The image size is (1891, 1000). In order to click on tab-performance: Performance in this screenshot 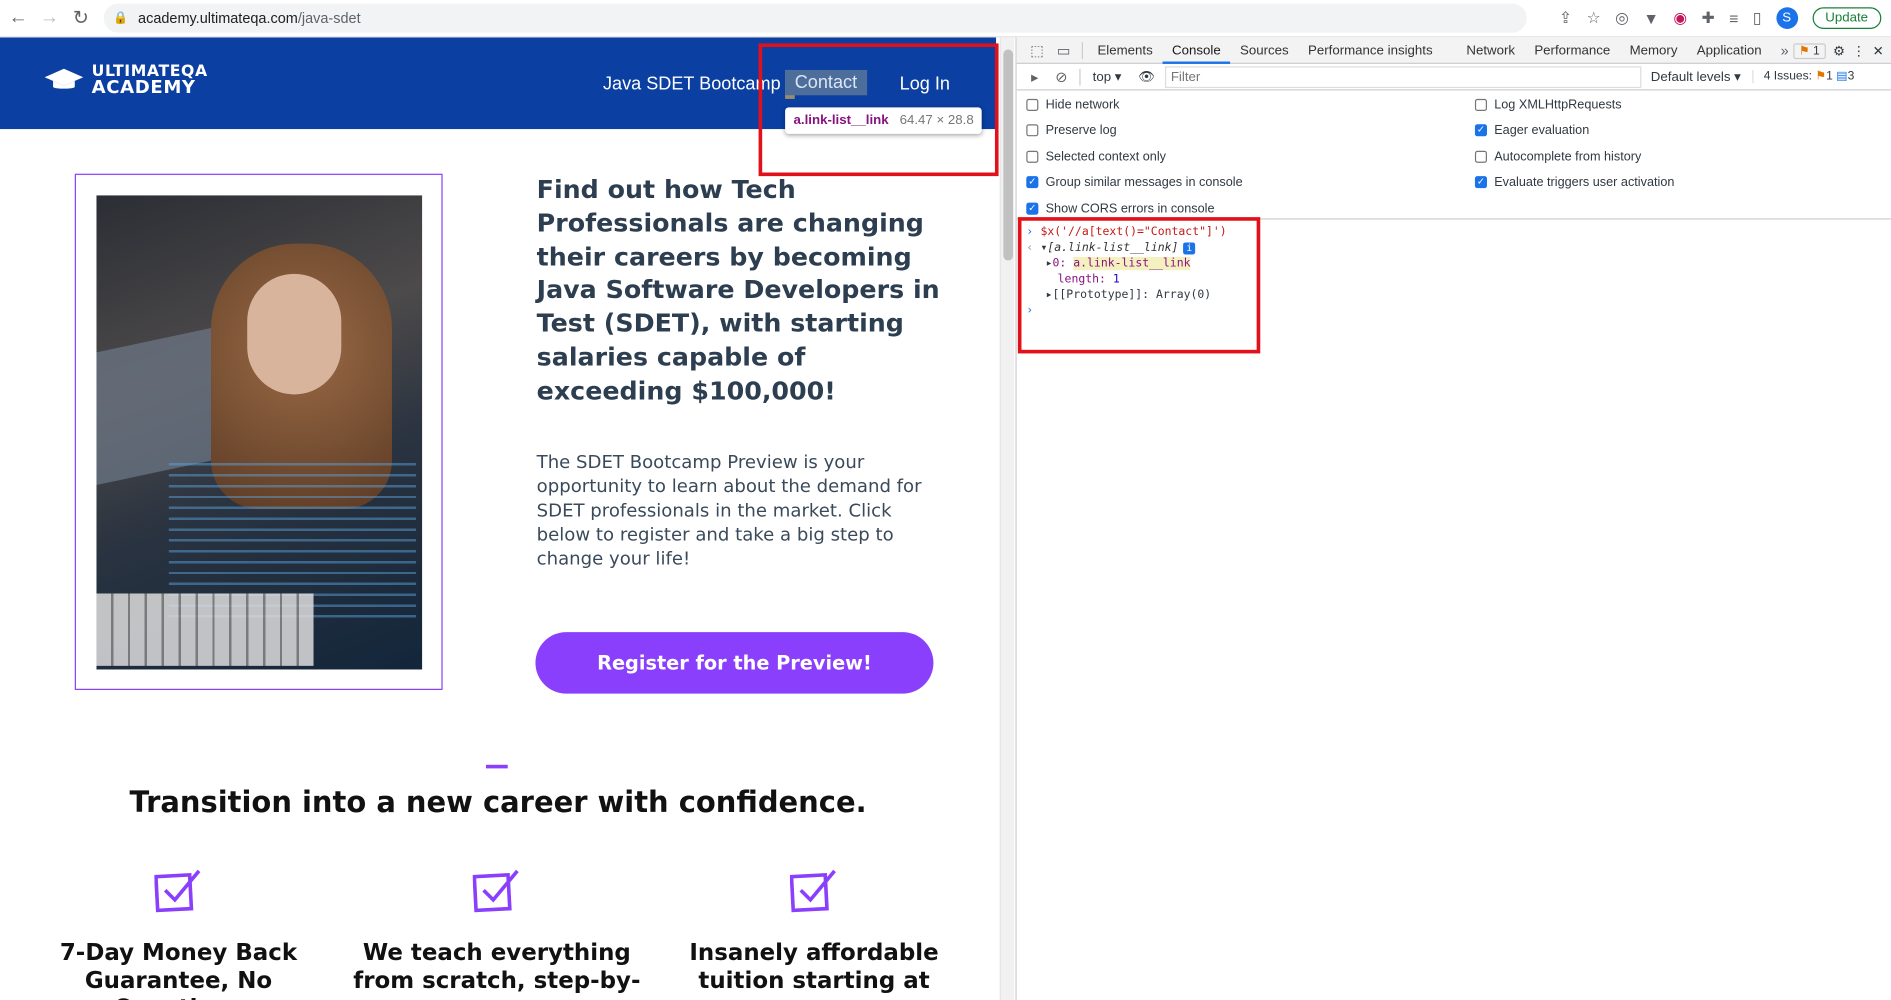, I will do `click(1572, 50)`.